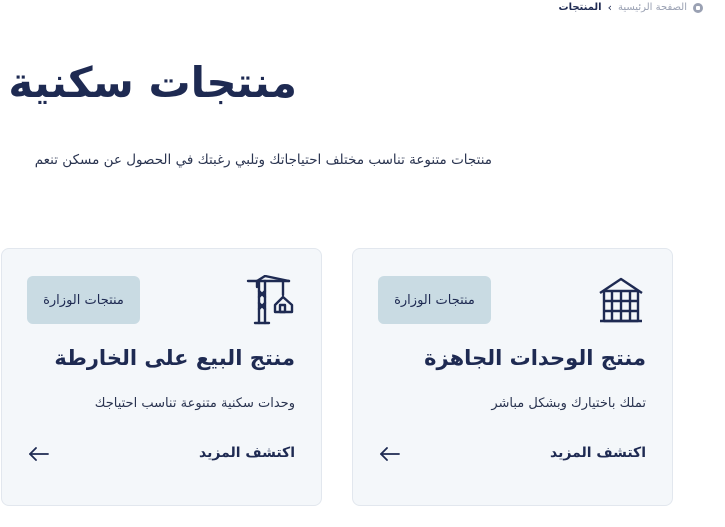  I want to click on card-text: وحدات سكنية متنوعة تناسب احتياجك, so click(194, 403).